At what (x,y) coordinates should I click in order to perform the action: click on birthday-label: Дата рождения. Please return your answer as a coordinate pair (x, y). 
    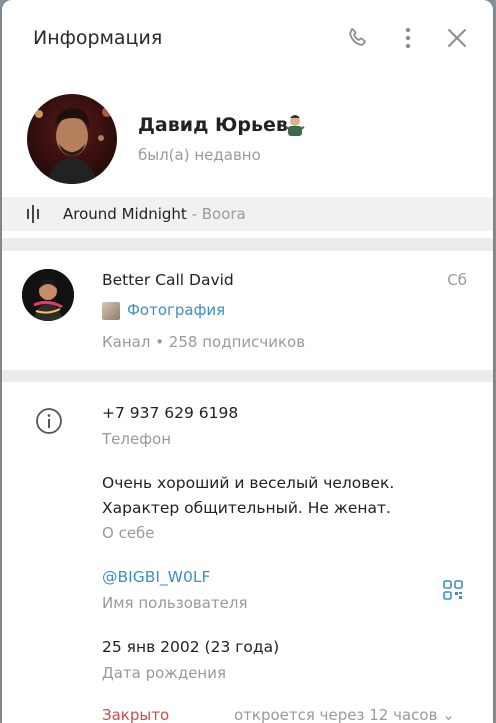
    Looking at the image, I should click on (164, 673).